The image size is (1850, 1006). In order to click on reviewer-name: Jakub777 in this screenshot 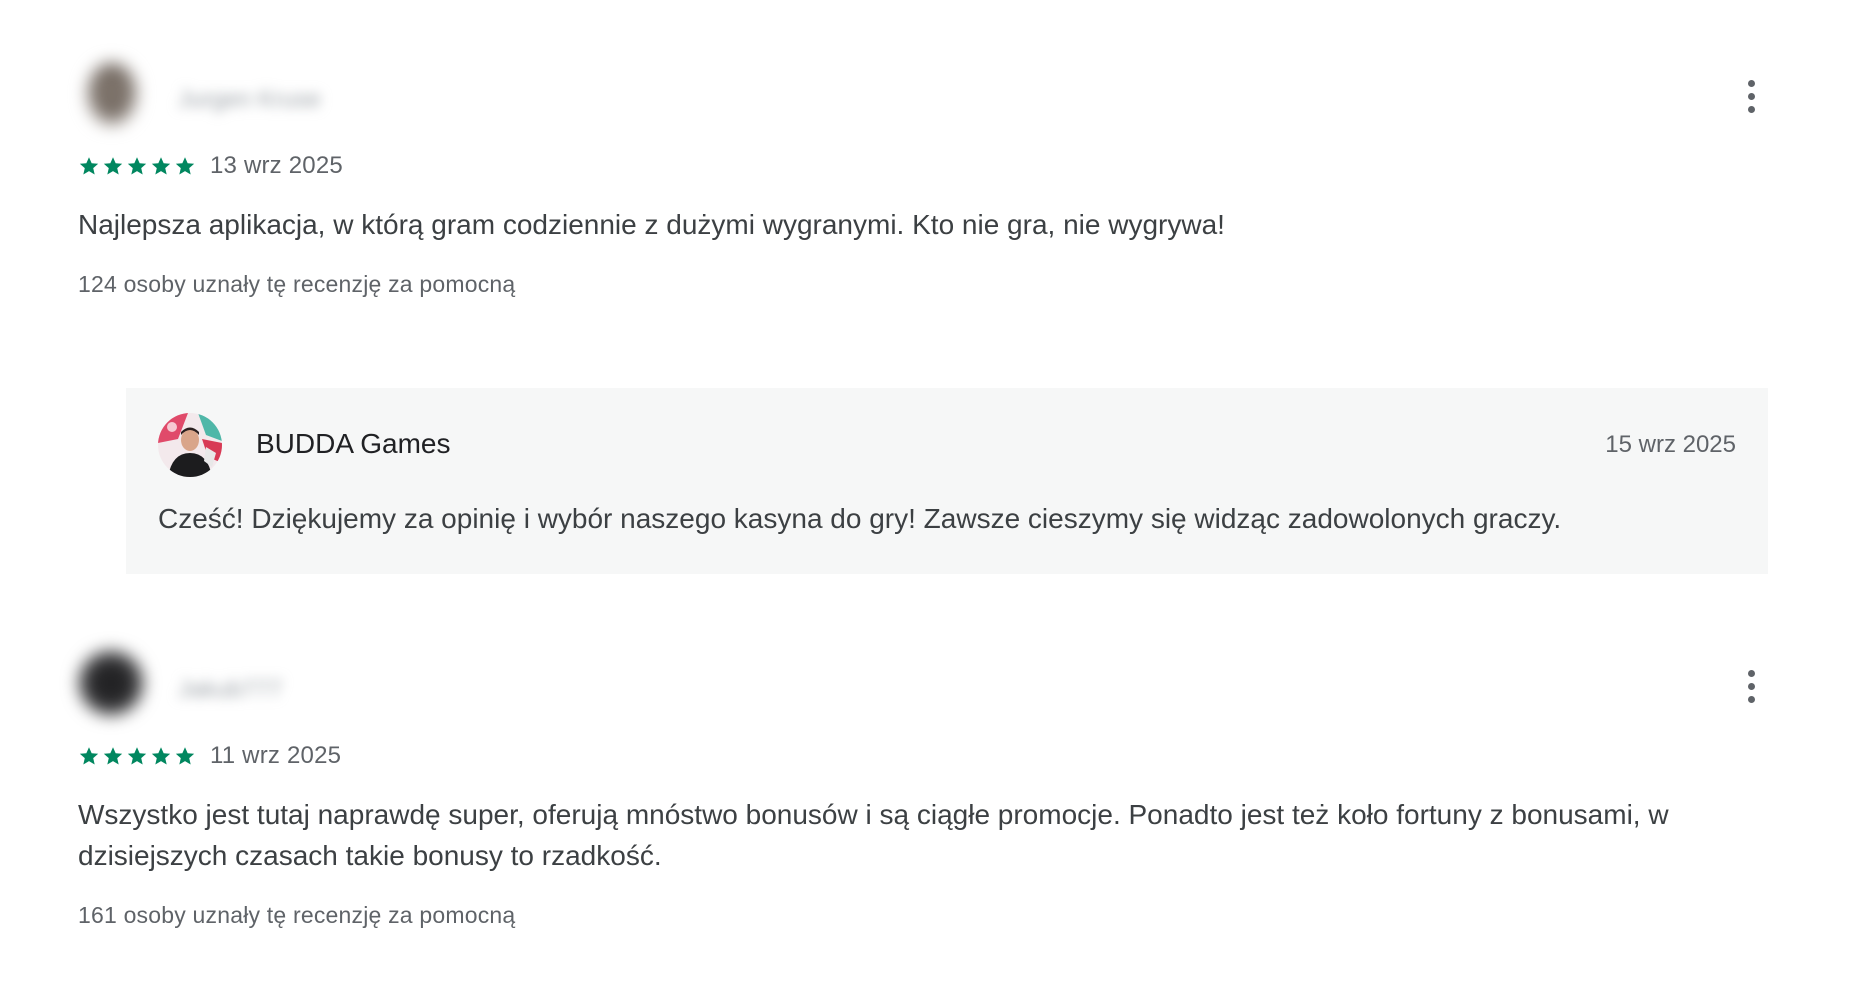, I will do `click(230, 689)`.